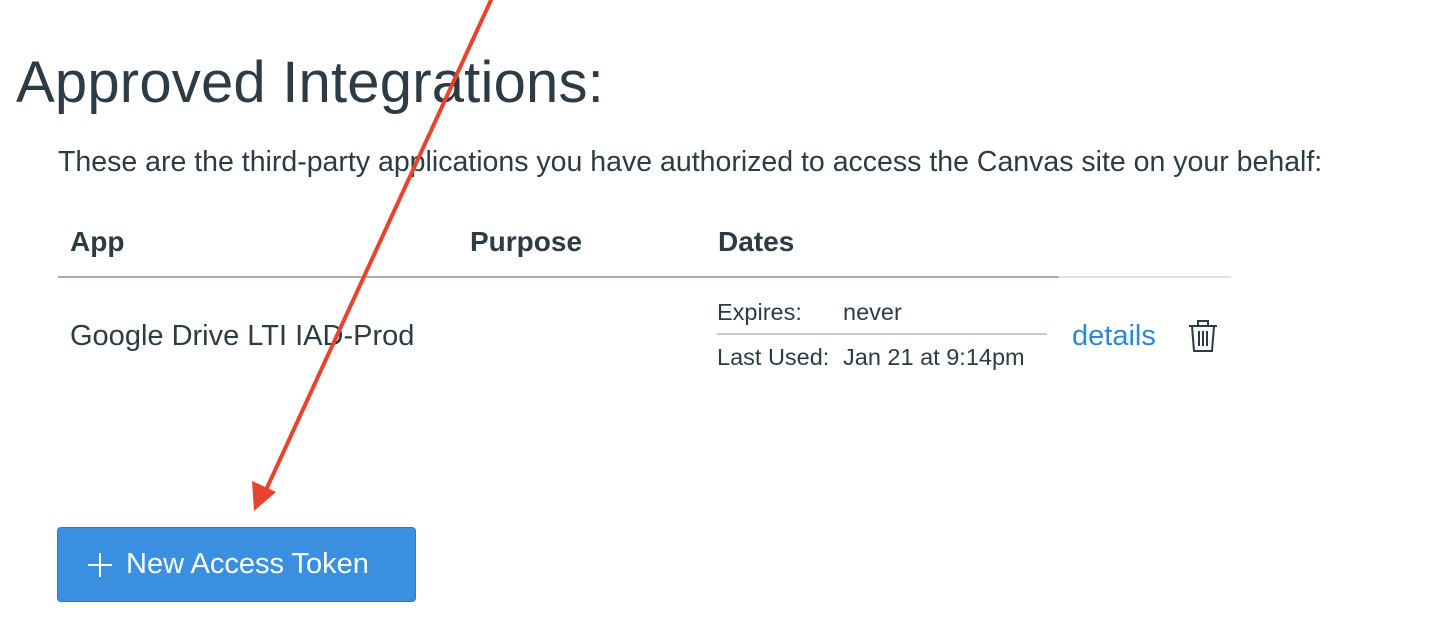 This screenshot has width=1451, height=619. Describe the element at coordinates (97, 241) in the screenshot. I see `column-header-app: App` at that location.